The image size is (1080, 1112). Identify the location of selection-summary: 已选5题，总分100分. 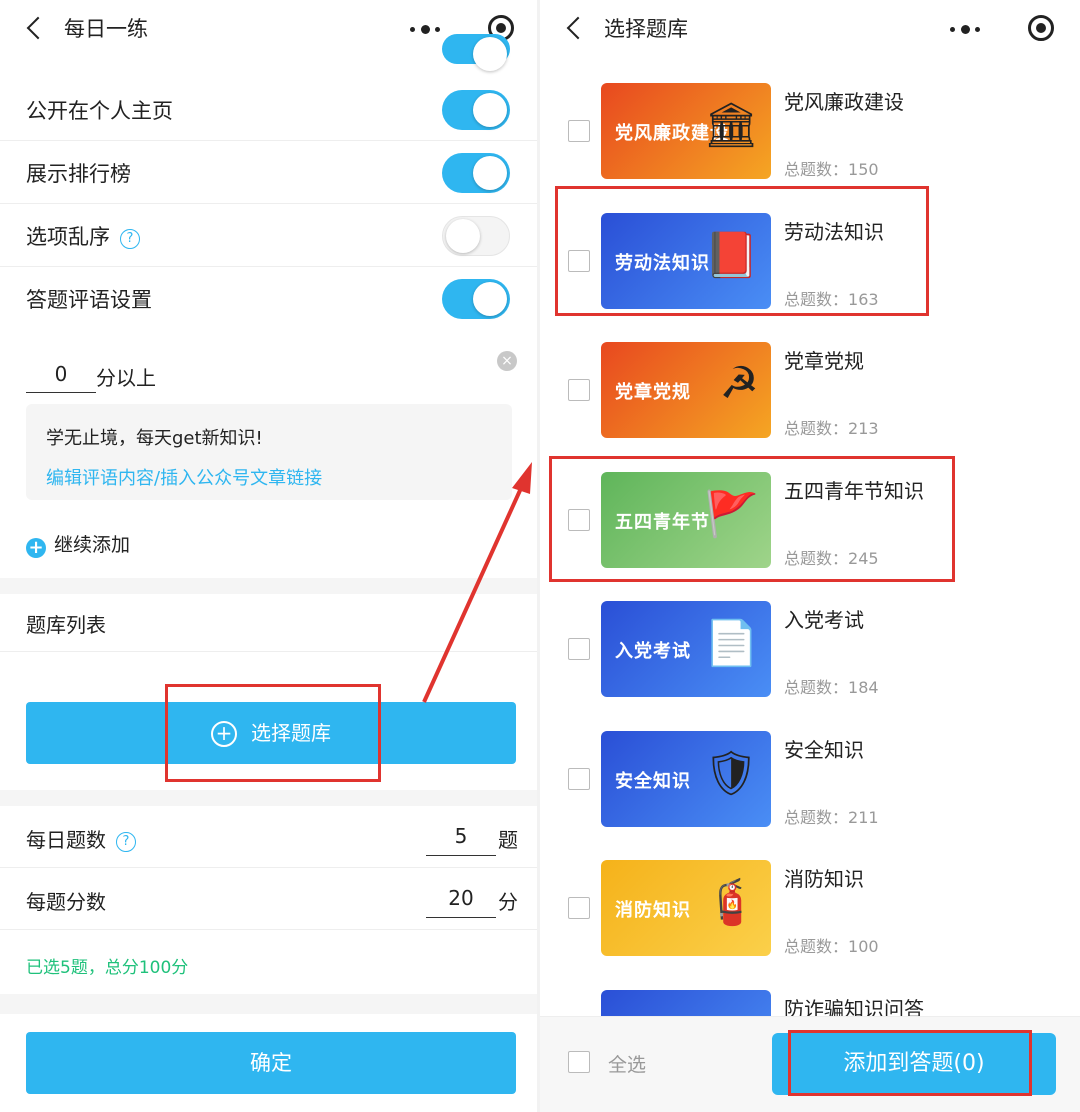
(107, 968).